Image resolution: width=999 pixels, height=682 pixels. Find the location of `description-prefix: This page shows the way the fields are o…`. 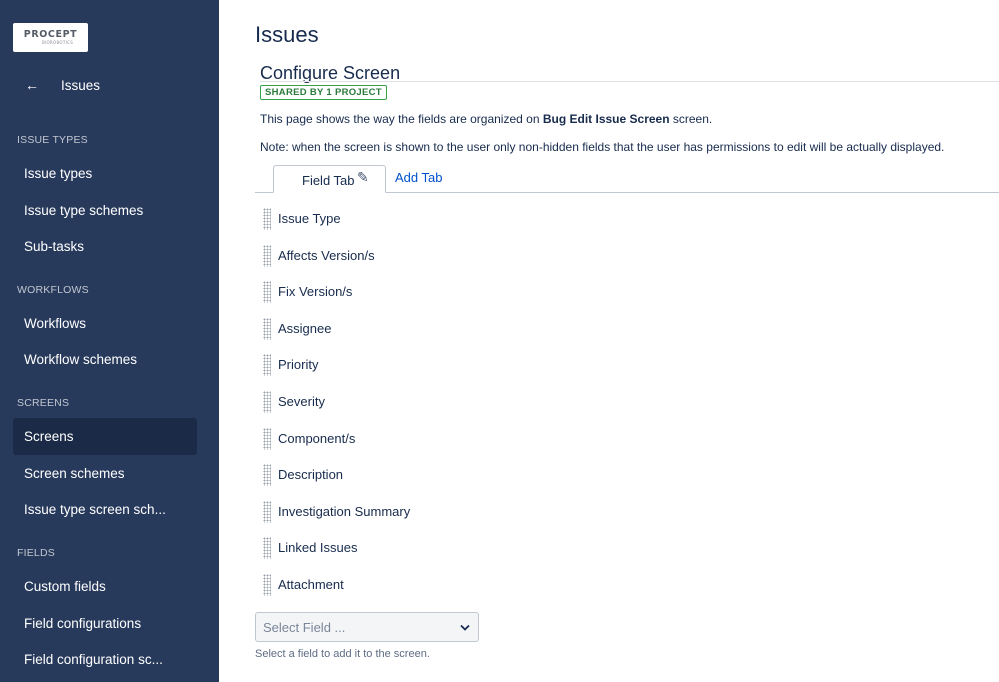

description-prefix: This page shows the way the fields are o… is located at coordinates (401, 119).